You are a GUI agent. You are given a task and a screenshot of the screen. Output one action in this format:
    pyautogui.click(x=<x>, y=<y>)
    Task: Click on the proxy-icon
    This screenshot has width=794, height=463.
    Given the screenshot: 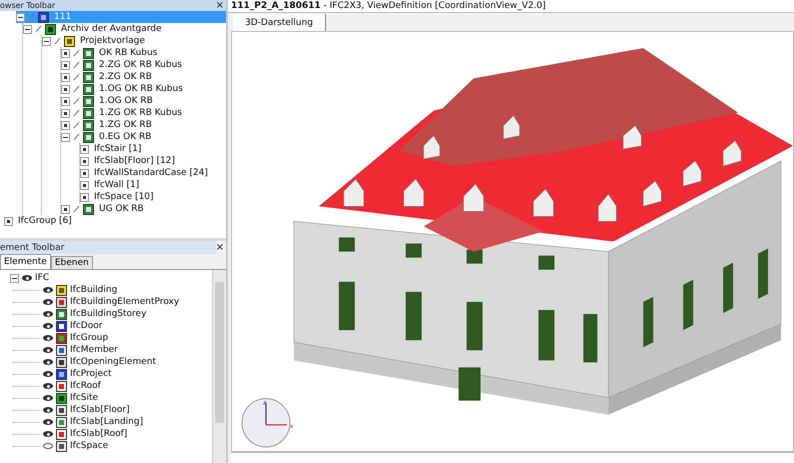 What is the action you would take?
    pyautogui.click(x=61, y=302)
    